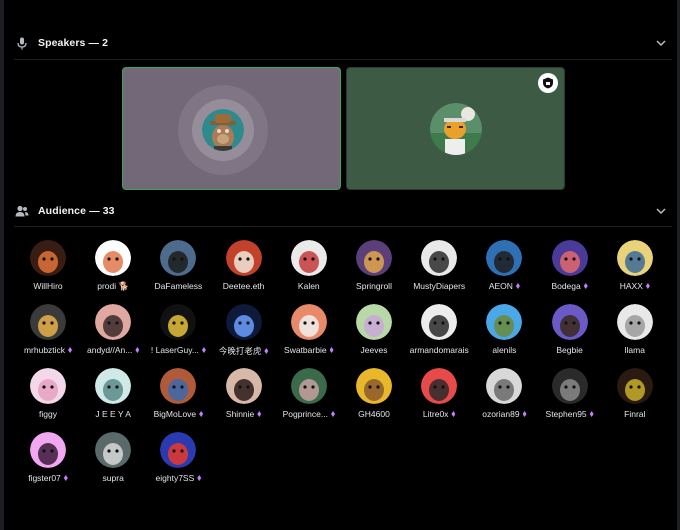 The width and height of the screenshot is (680, 530). What do you see at coordinates (374, 414) in the screenshot?
I see `member-name-text: GH4600` at bounding box center [374, 414].